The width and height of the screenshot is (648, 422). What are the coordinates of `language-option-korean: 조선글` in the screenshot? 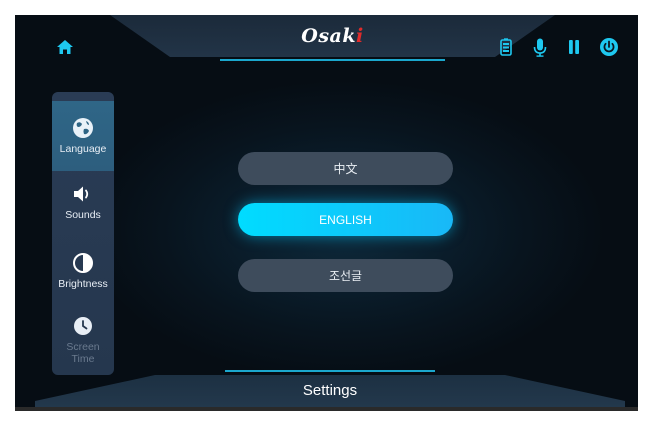 It's located at (345, 275).